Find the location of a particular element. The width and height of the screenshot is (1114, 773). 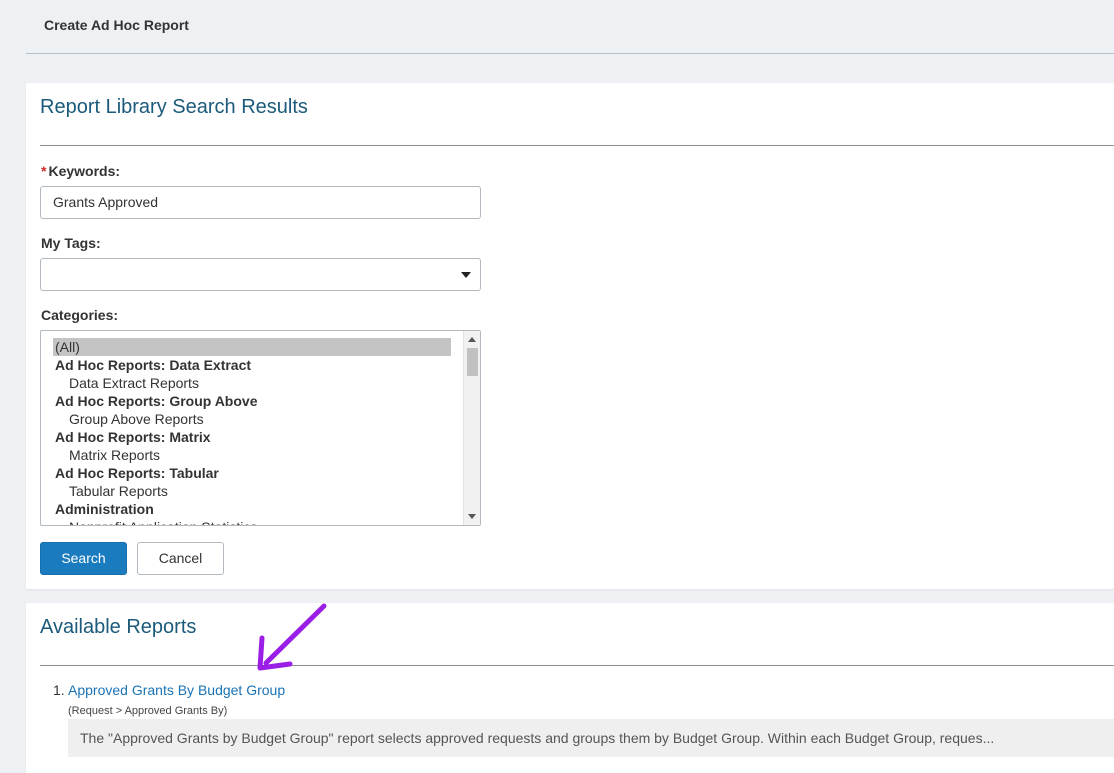

category-option: Administration is located at coordinates (252, 509).